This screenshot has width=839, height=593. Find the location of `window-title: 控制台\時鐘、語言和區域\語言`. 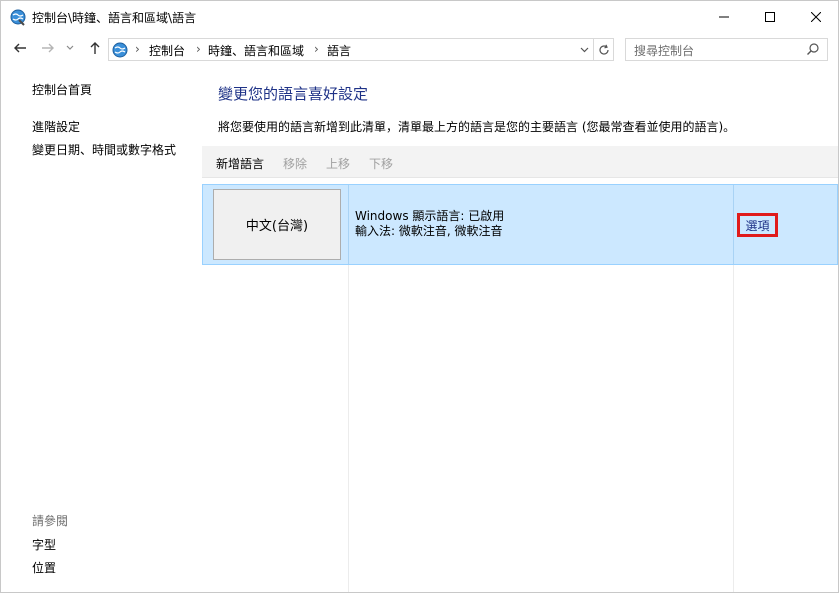

window-title: 控制台\時鐘、語言和區域\語言 is located at coordinates (114, 18).